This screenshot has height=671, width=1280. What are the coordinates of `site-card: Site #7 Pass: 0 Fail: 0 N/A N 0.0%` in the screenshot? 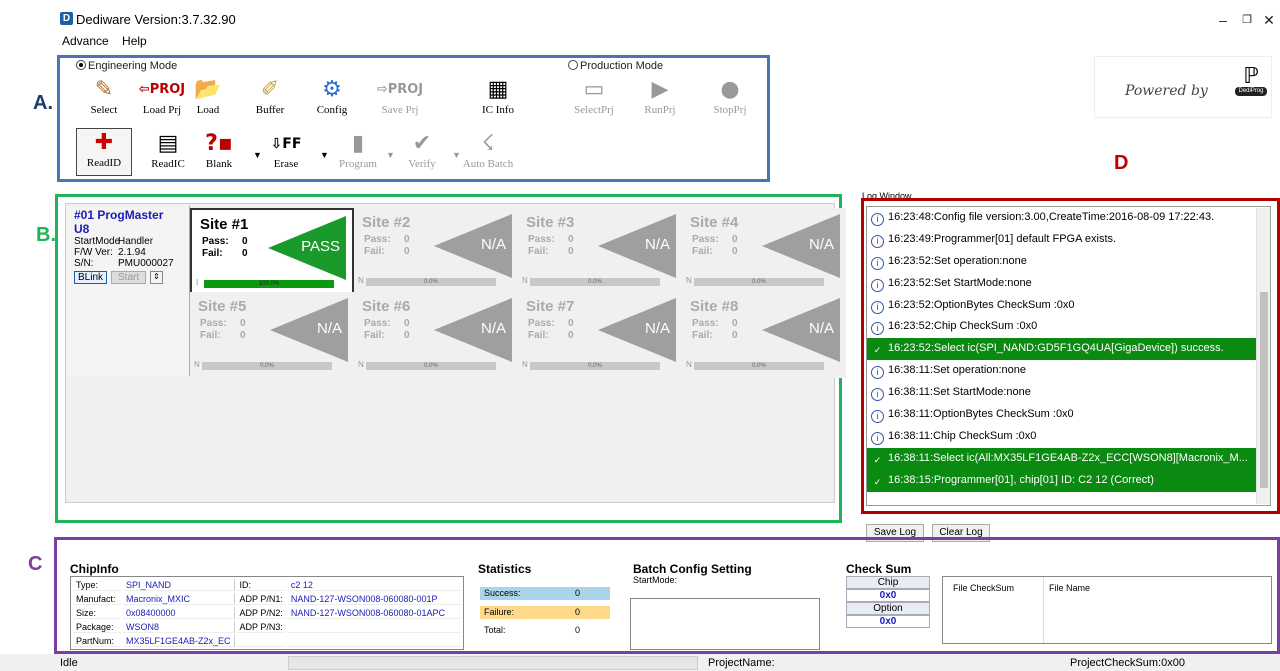 It's located at (600, 335).